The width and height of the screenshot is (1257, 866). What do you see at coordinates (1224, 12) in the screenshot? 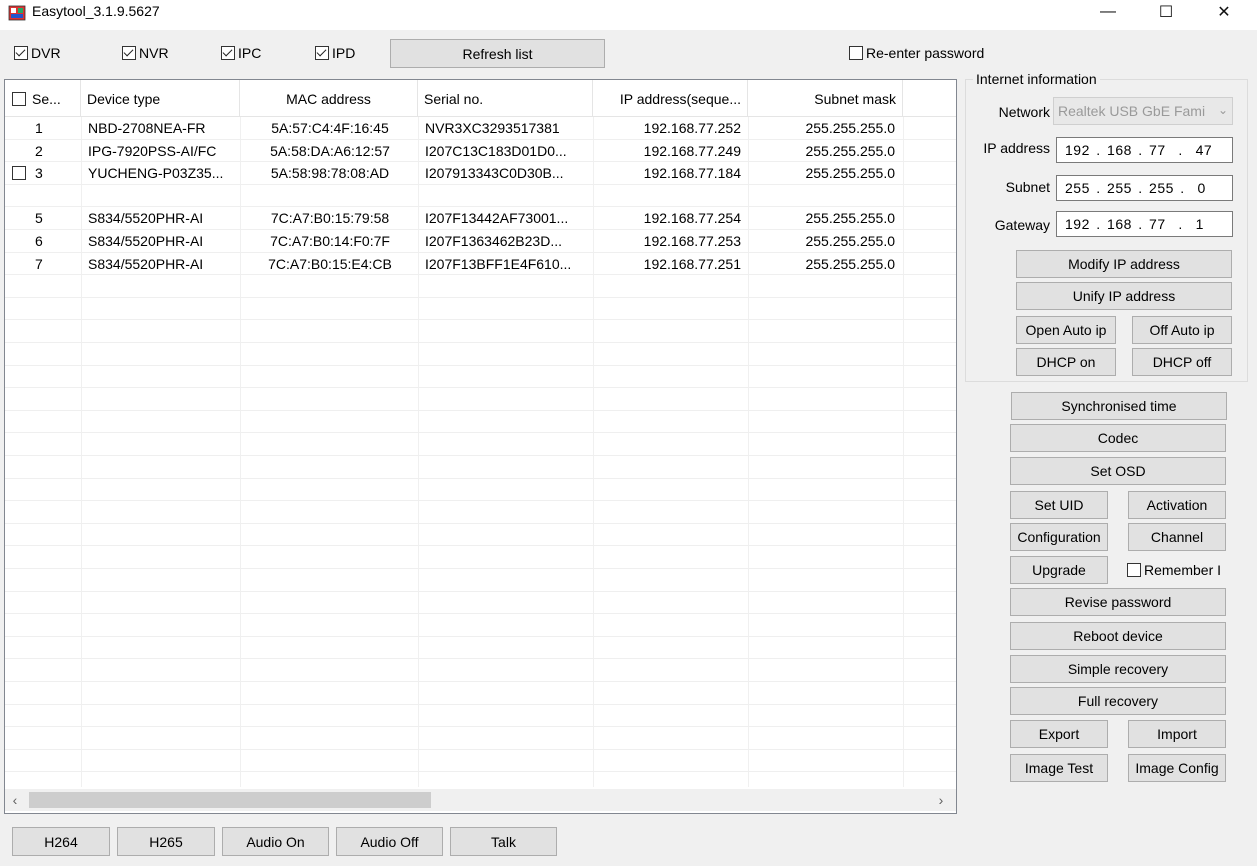
I see `close-button: ✕` at bounding box center [1224, 12].